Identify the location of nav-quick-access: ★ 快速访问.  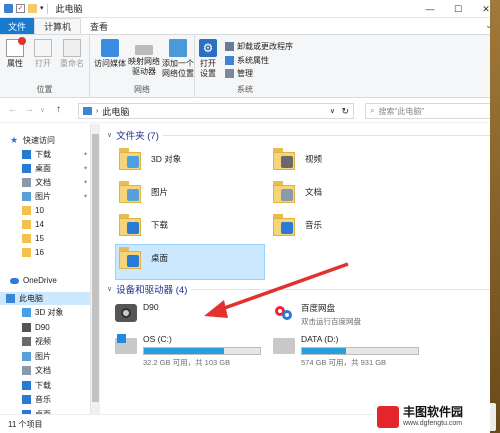
(45, 140).